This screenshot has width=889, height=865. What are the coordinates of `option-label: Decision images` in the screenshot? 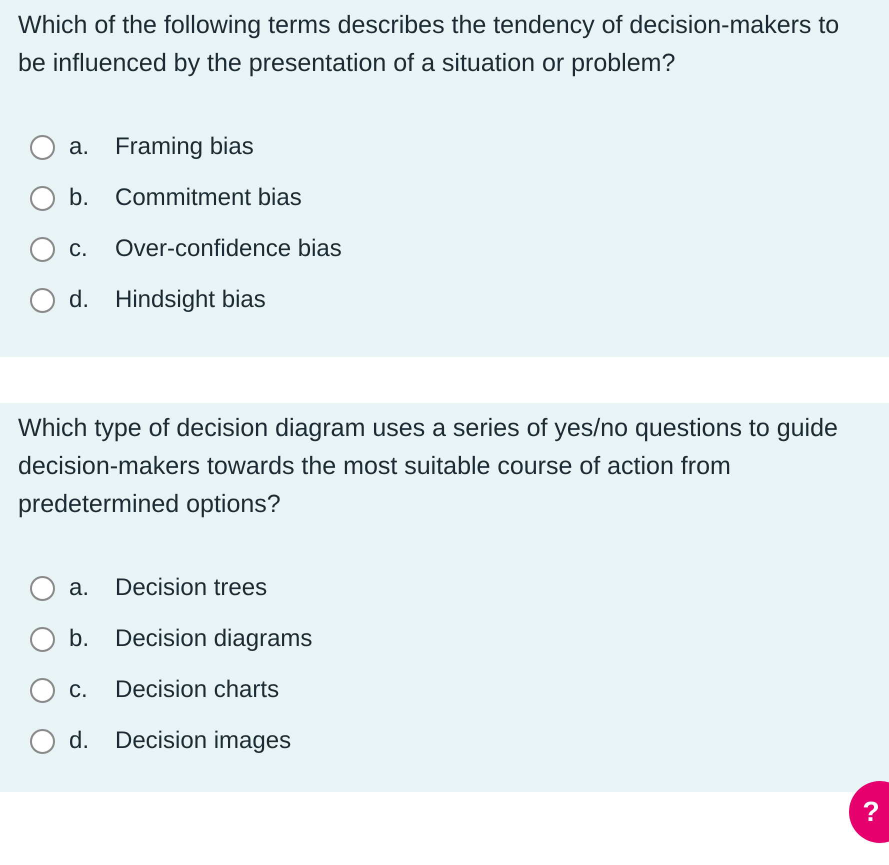 It's located at (203, 741).